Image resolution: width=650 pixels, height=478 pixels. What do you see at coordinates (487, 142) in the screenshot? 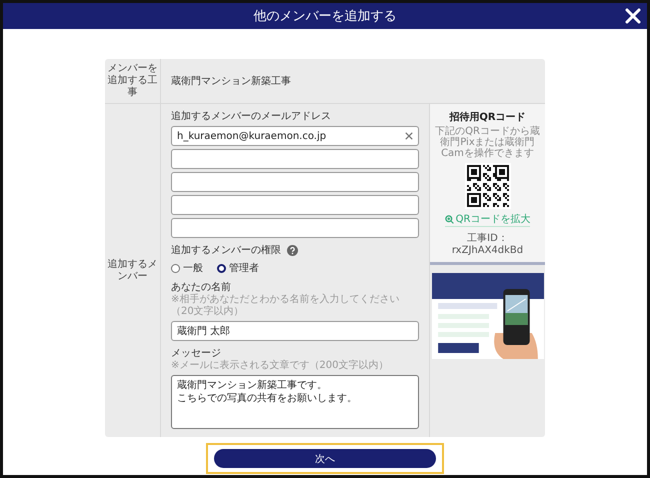
I see `qr-description: 下記のQRコードから蔵衛門Pixまたは蔵衛門Camを操作できます` at bounding box center [487, 142].